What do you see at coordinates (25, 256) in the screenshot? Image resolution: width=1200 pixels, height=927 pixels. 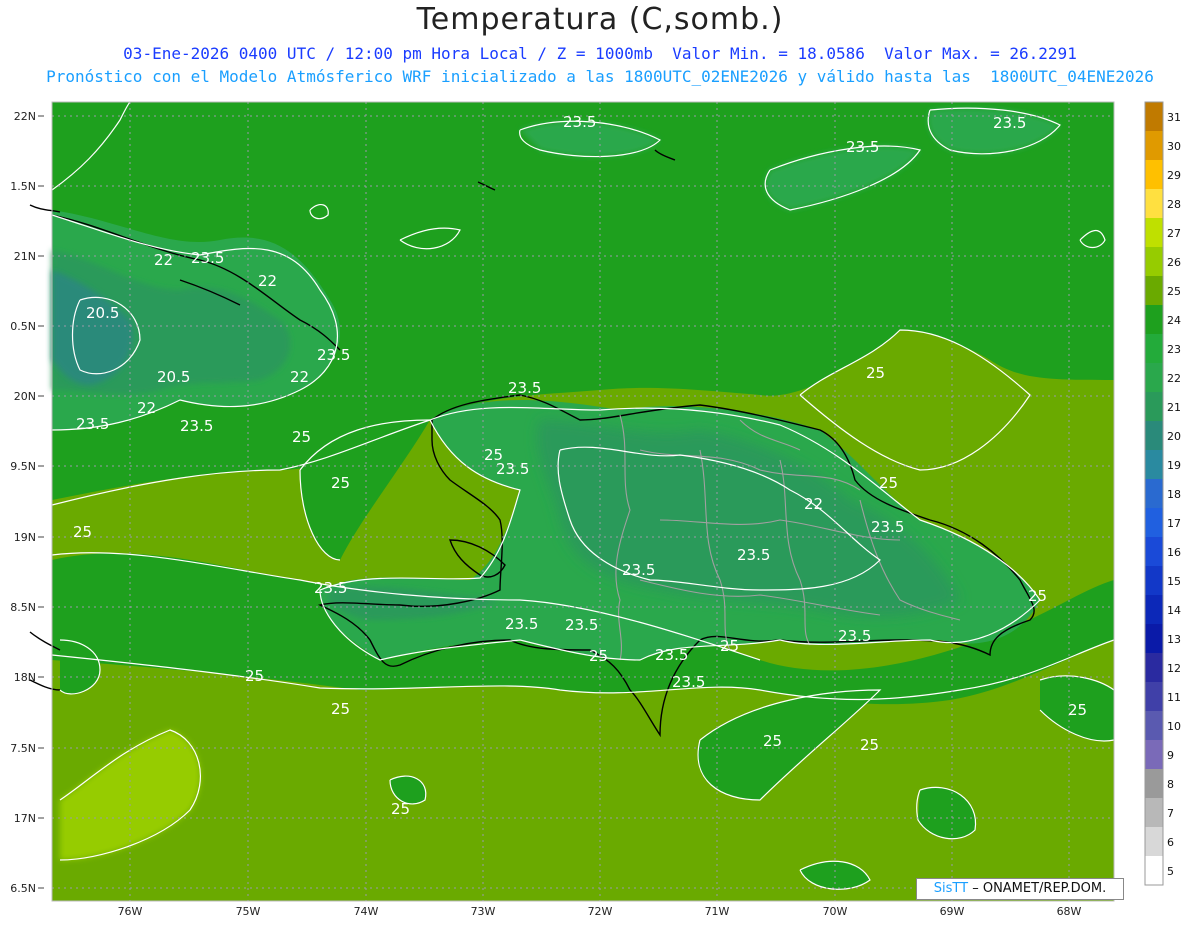 I see `lat-label: 21N` at bounding box center [25, 256].